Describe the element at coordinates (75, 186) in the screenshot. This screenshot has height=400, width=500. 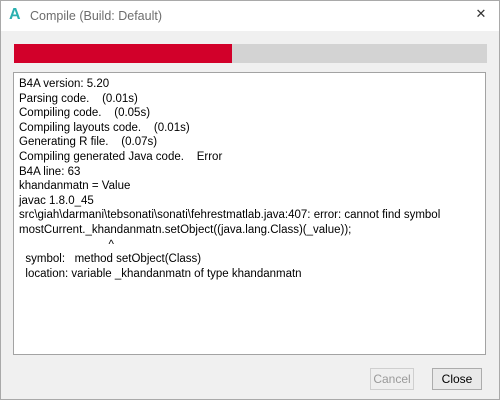
I see `log-line: khandanmatn = Value` at that location.